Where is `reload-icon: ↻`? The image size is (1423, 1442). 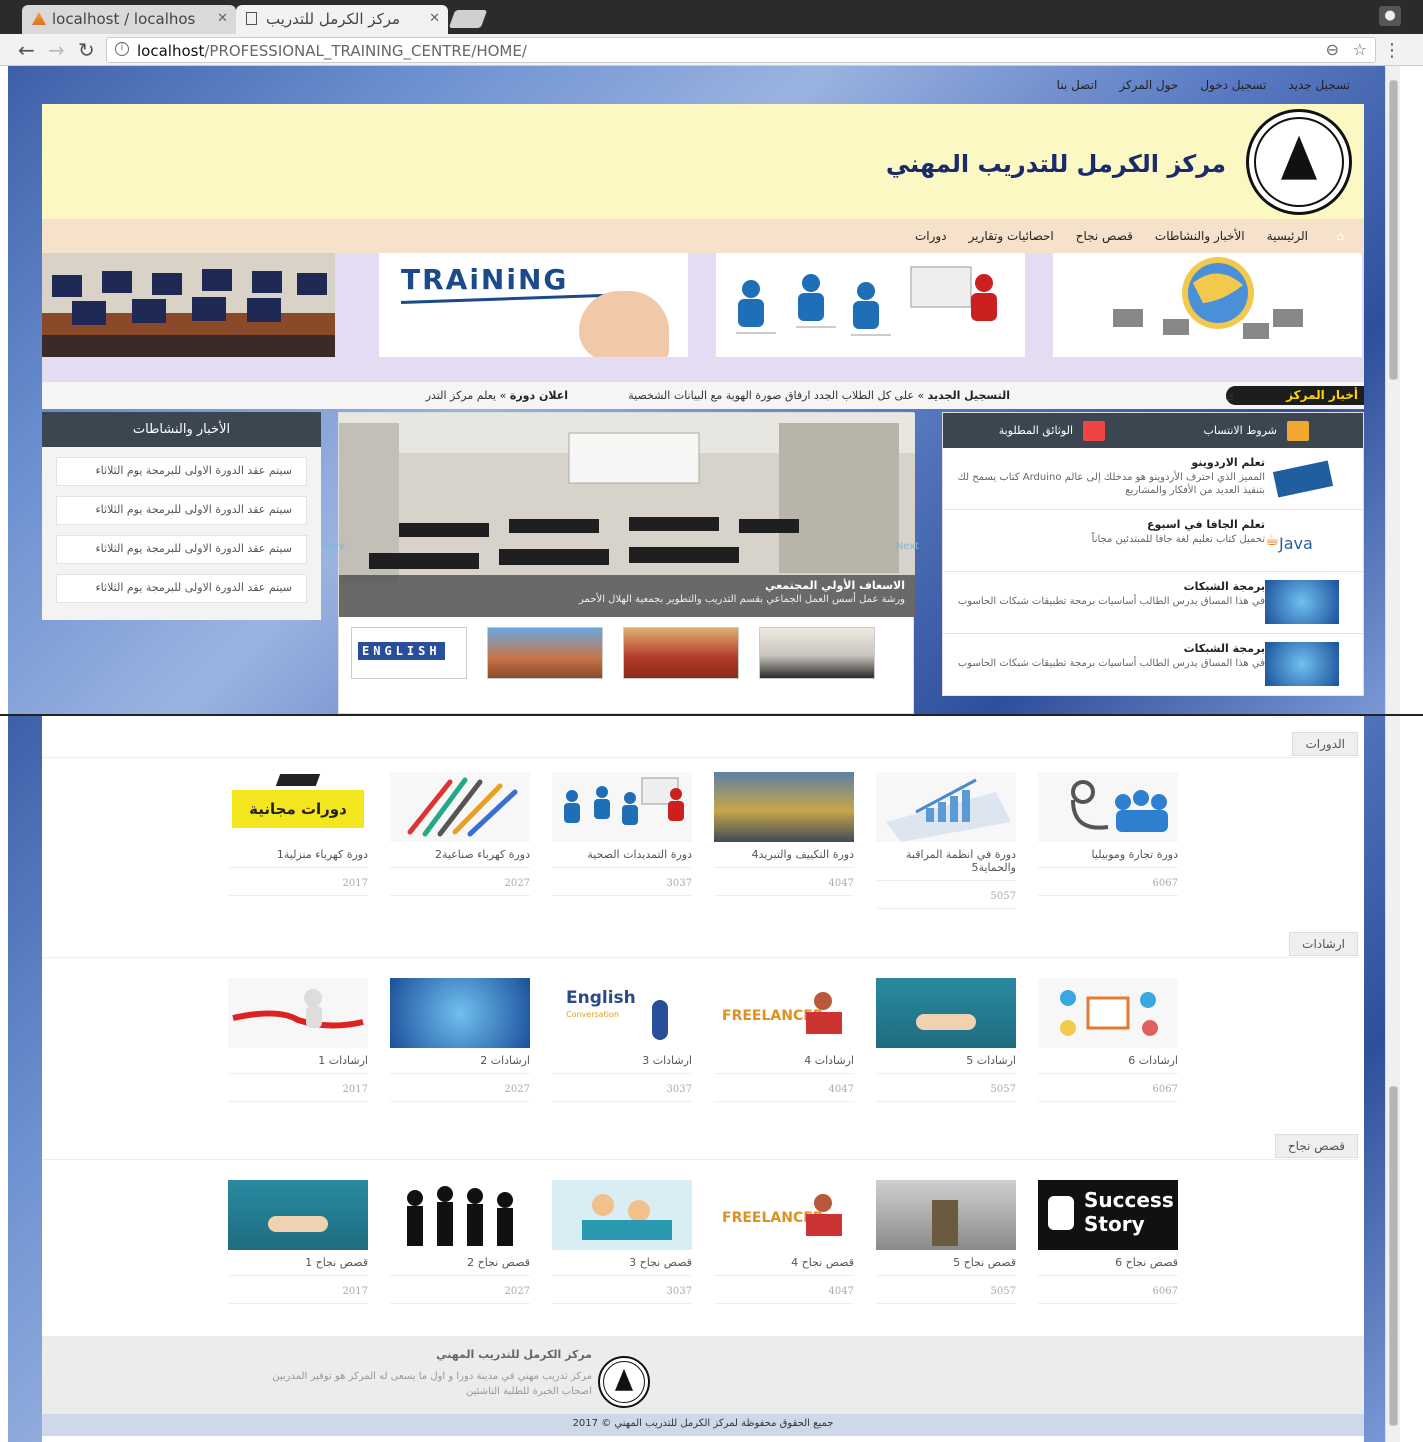 reload-icon: ↻ is located at coordinates (86, 50).